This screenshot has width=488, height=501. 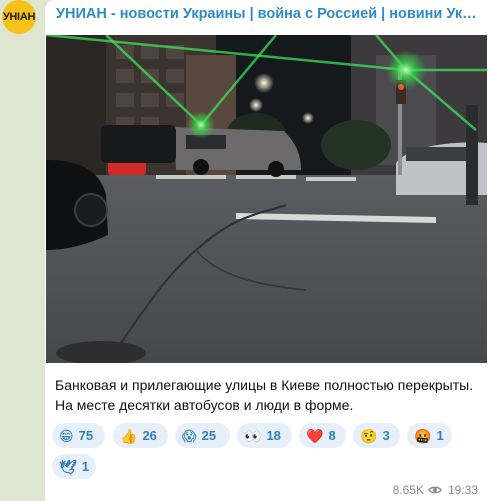 I want to click on reaction-count: 26, so click(x=149, y=435).